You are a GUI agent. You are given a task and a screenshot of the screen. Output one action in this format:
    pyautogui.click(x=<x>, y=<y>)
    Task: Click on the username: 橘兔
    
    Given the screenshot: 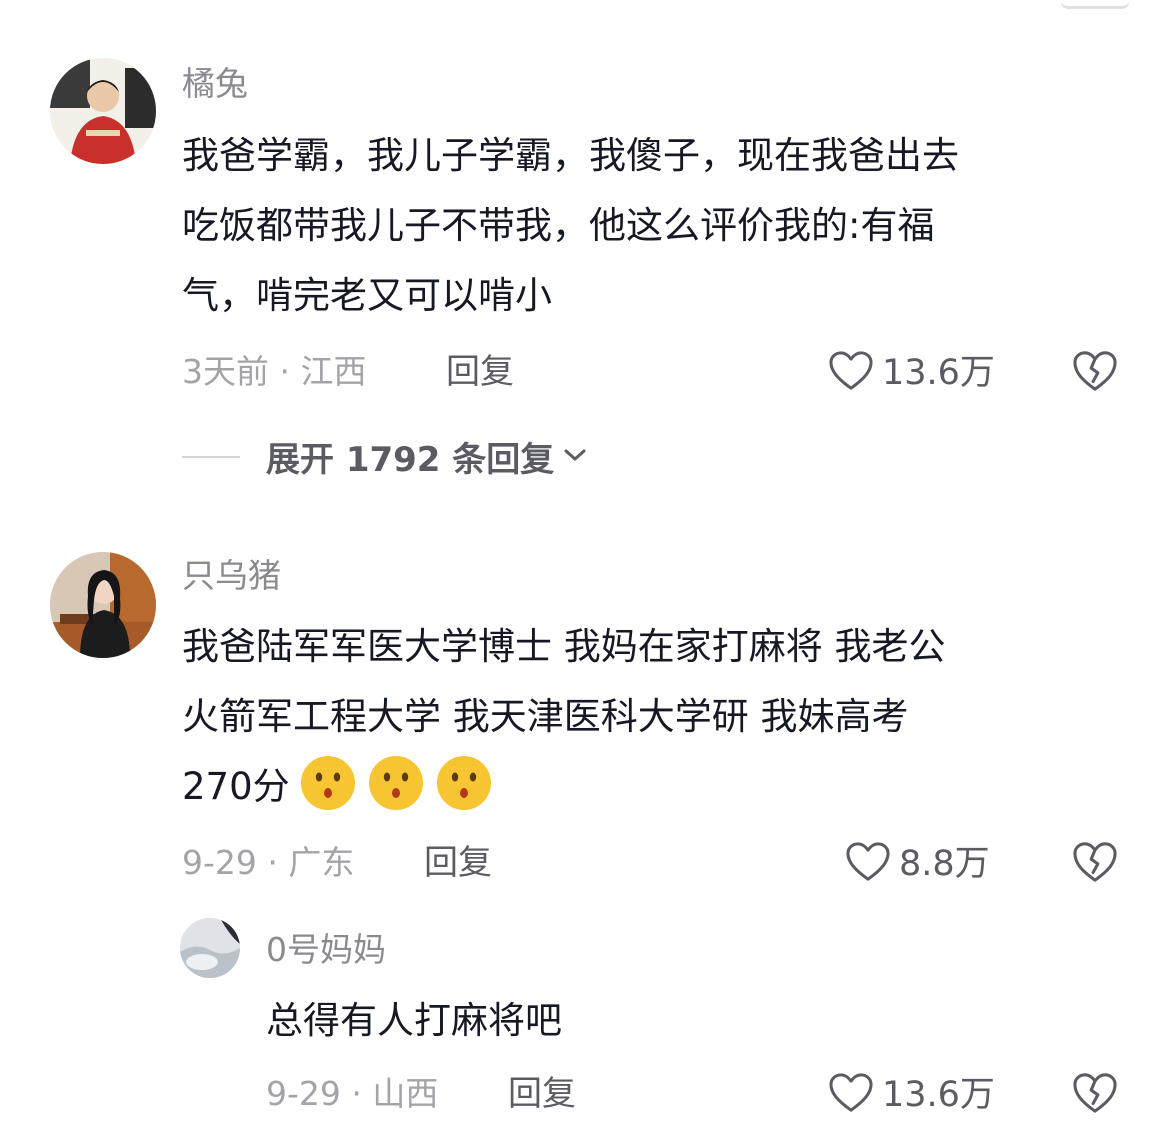 What is the action you would take?
    pyautogui.click(x=215, y=84)
    